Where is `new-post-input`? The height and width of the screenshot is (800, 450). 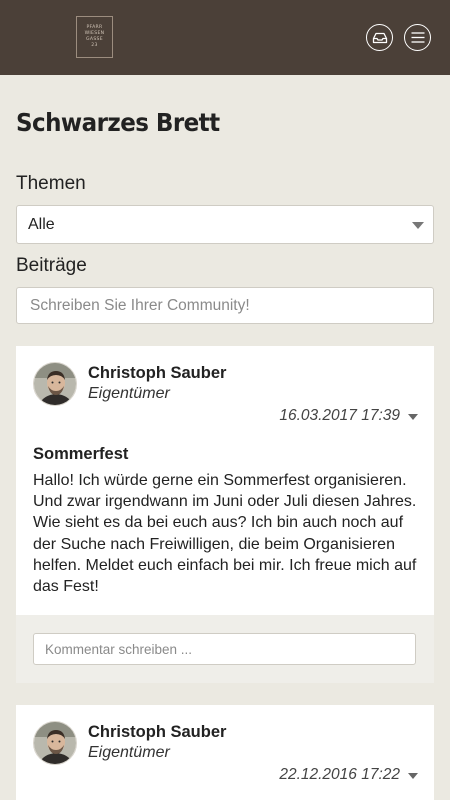
new-post-input is located at coordinates (225, 305).